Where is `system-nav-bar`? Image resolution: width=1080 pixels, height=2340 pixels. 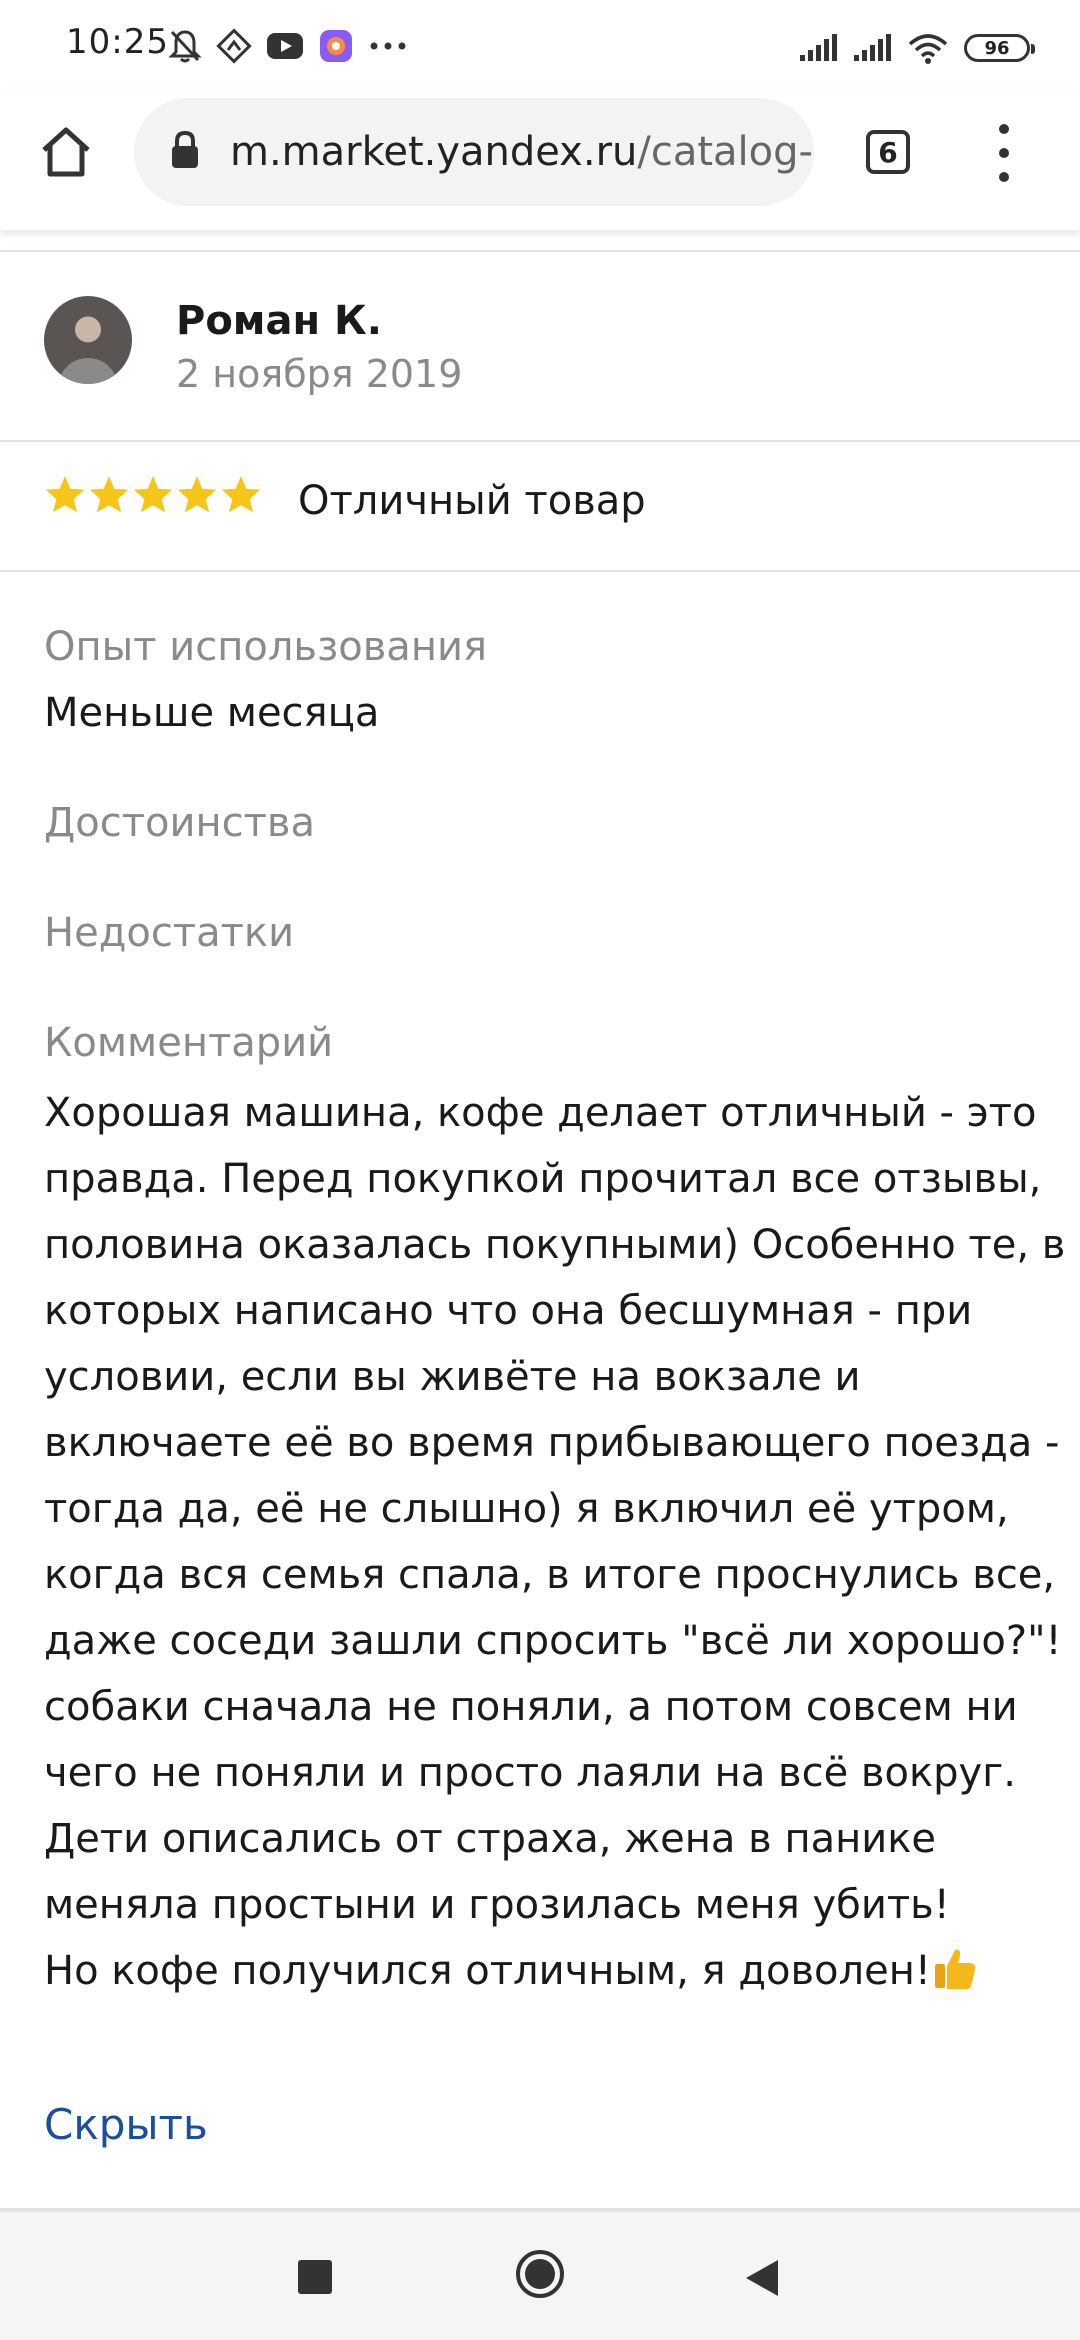 system-nav-bar is located at coordinates (540, 2275).